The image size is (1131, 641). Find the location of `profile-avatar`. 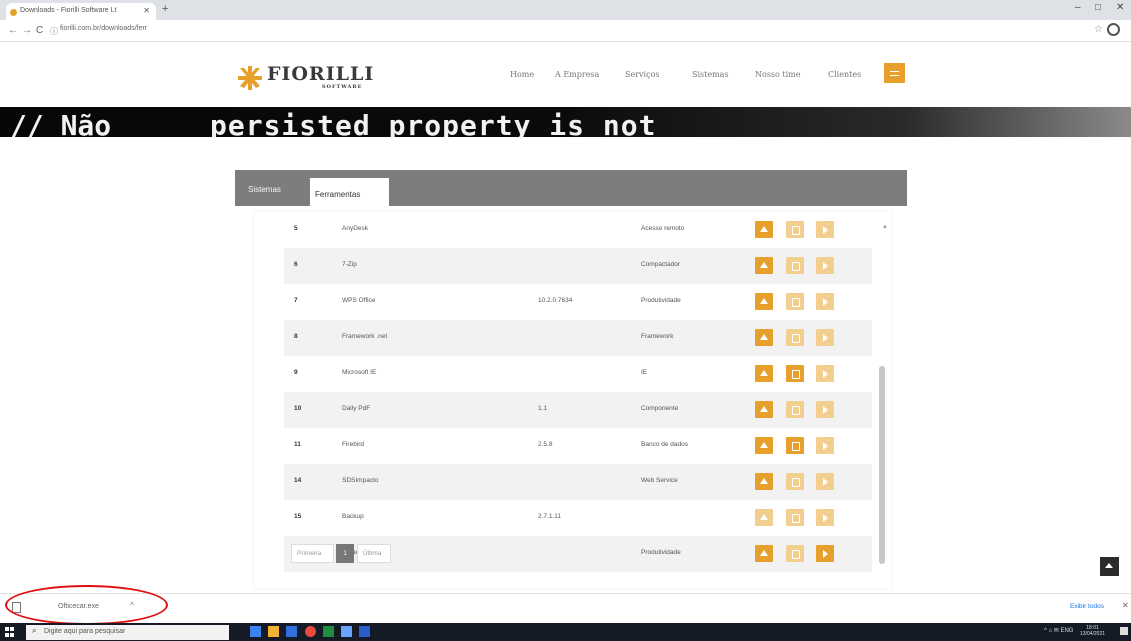

profile-avatar is located at coordinates (1113, 29).